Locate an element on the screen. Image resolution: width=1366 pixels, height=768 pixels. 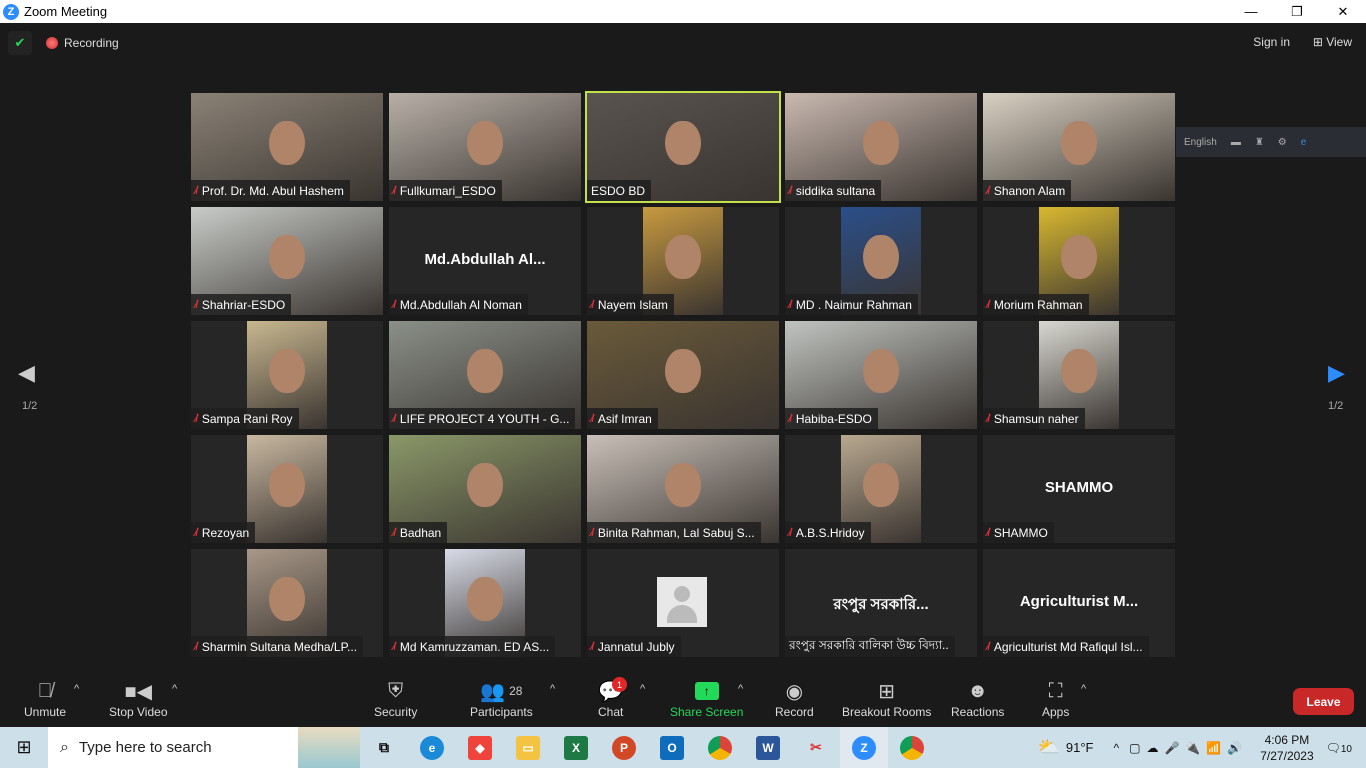
video-options-caret: ^ is located at coordinates (174, 689).